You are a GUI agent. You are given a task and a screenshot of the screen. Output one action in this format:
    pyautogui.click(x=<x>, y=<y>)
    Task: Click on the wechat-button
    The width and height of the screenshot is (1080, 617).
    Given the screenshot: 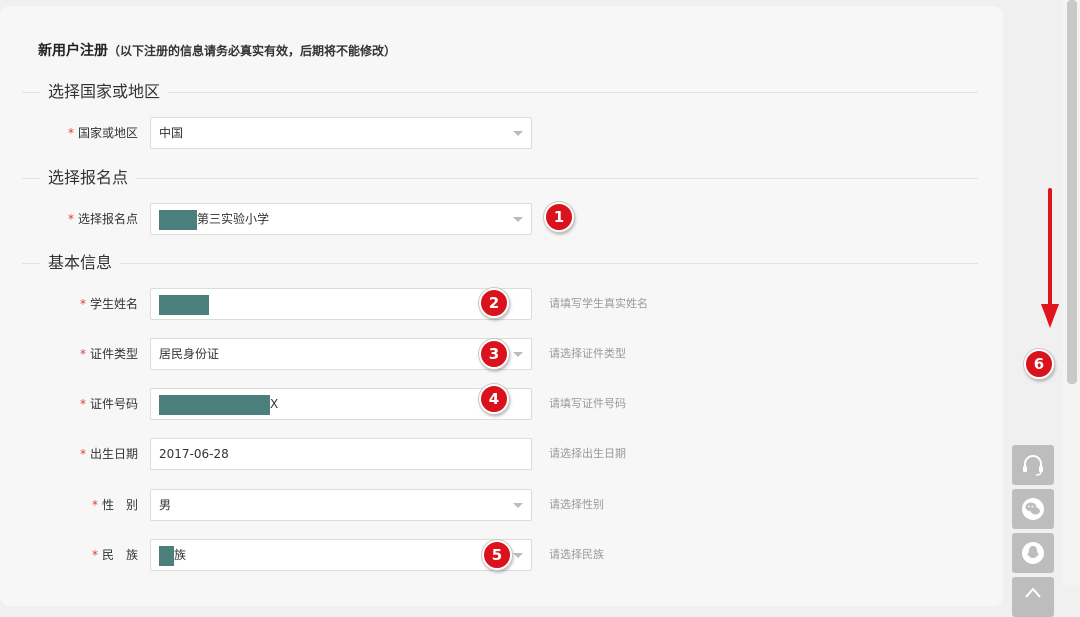 What is the action you would take?
    pyautogui.click(x=1033, y=509)
    